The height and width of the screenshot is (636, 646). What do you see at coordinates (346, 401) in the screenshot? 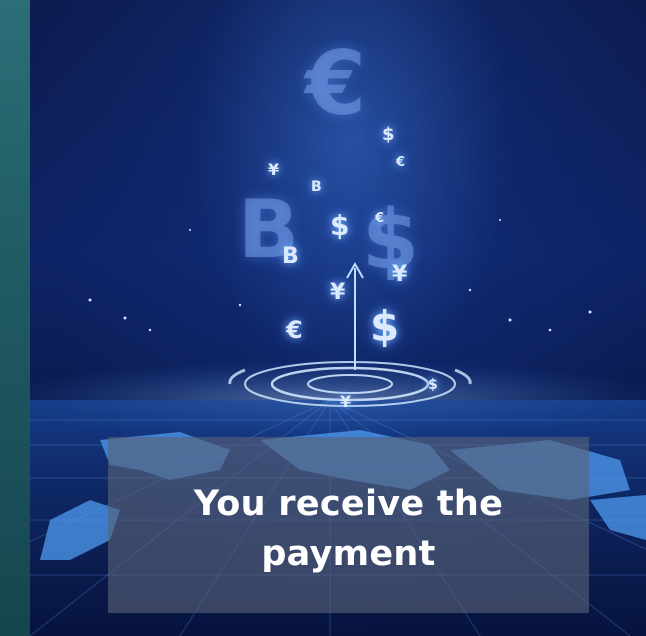
I see `yen-icon-4: ¥` at bounding box center [346, 401].